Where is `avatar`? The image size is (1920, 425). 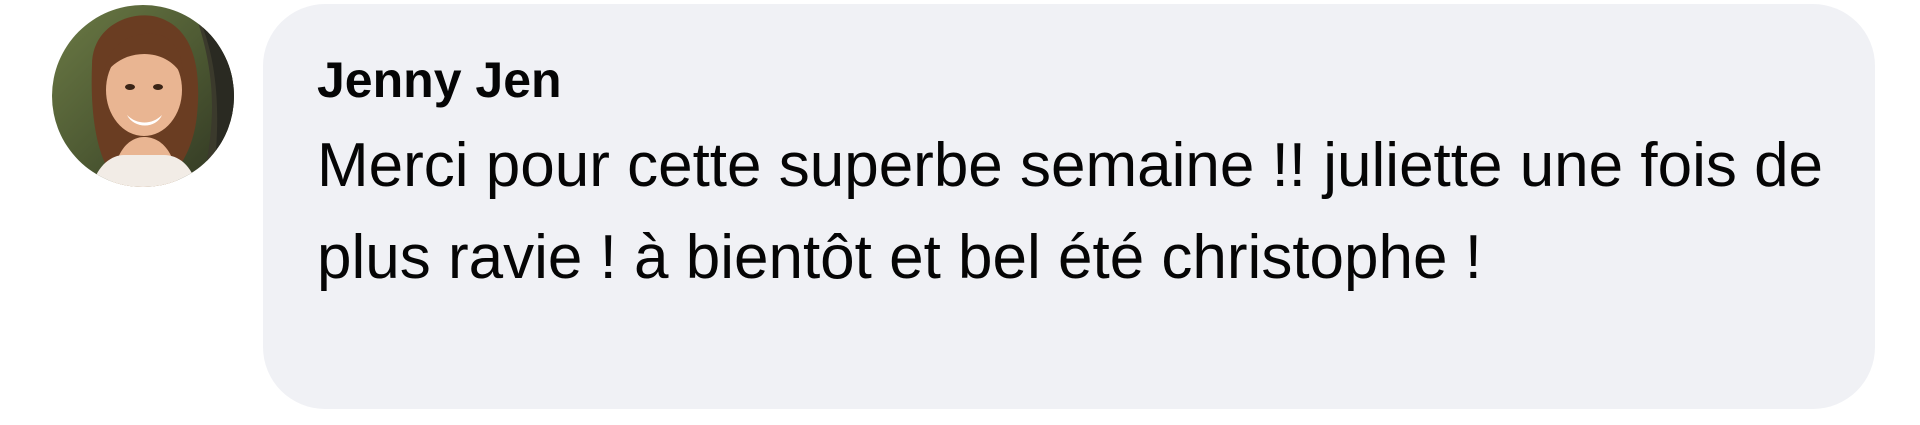 avatar is located at coordinates (143, 96).